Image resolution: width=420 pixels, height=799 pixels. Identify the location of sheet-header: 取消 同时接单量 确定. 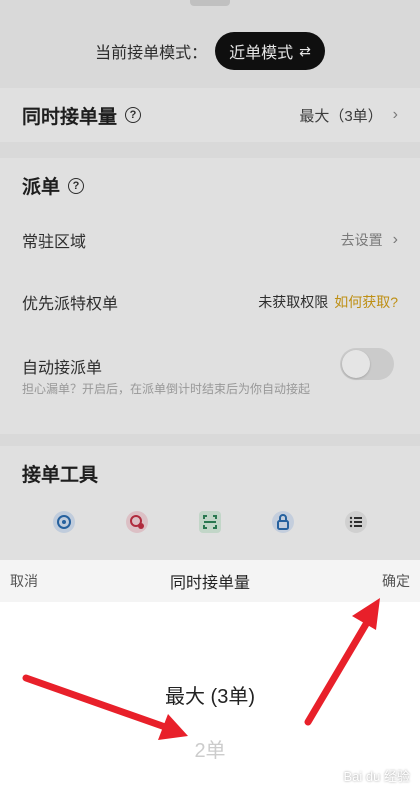
(210, 581).